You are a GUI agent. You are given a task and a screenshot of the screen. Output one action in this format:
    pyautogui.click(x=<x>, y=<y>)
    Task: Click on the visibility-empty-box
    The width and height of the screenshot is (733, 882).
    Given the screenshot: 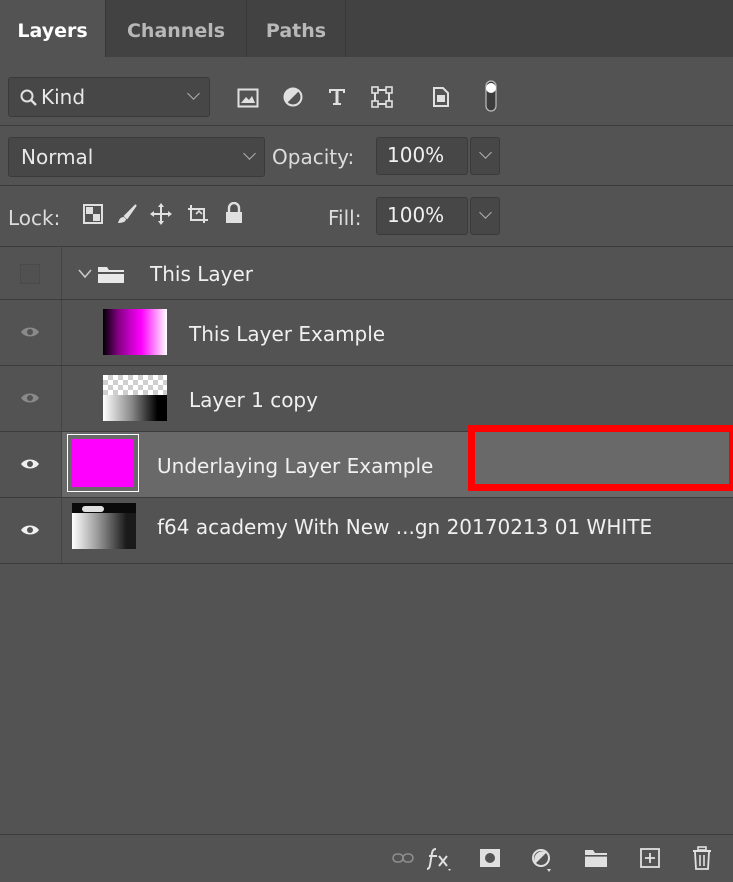 What is the action you would take?
    pyautogui.click(x=30, y=274)
    